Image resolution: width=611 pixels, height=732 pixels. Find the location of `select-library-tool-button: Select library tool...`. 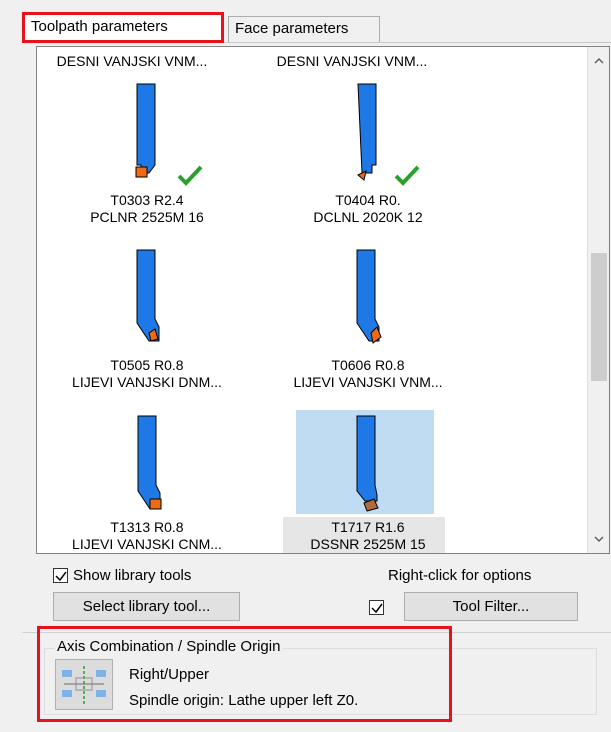

select-library-tool-button: Select library tool... is located at coordinates (146, 606).